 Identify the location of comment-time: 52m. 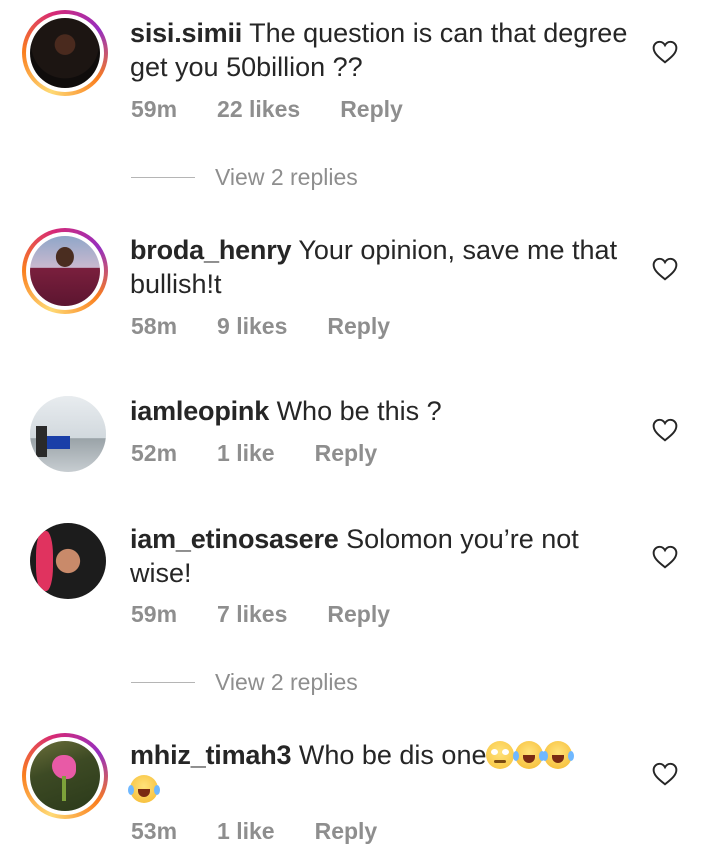
(154, 453).